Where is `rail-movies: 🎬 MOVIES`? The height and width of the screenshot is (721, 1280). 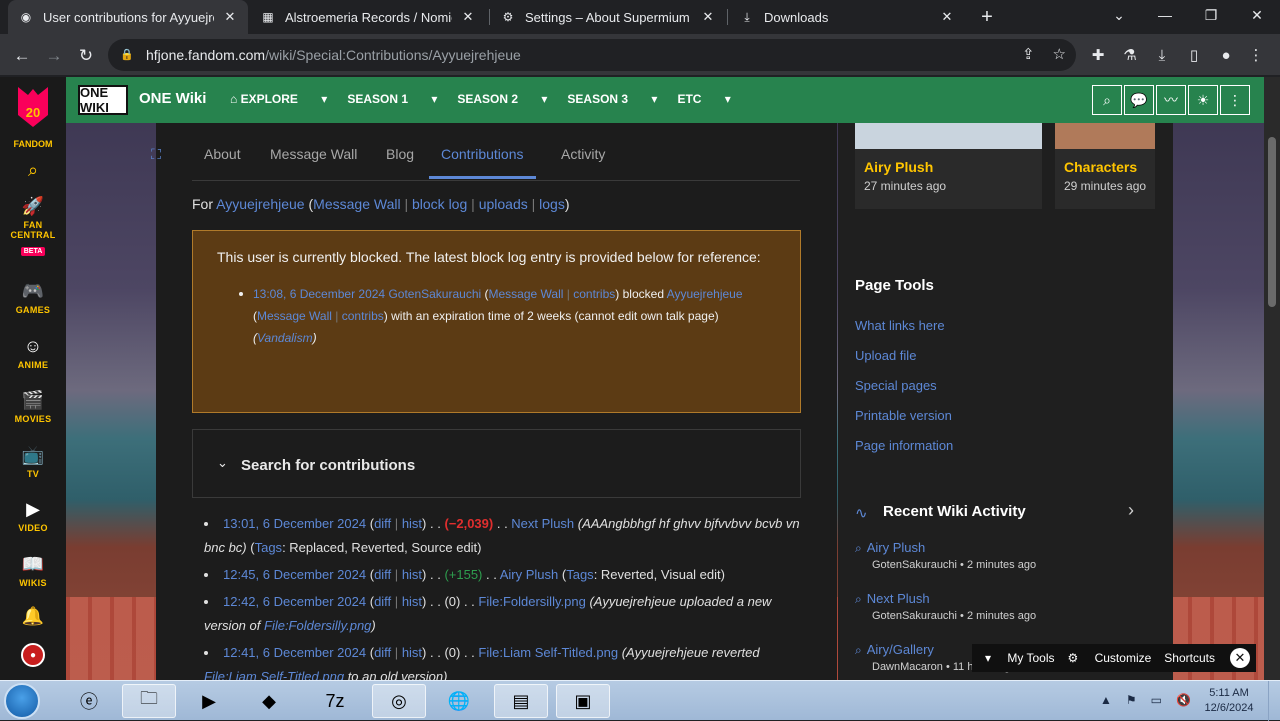
rail-movies: 🎬 MOVIES is located at coordinates (33, 407).